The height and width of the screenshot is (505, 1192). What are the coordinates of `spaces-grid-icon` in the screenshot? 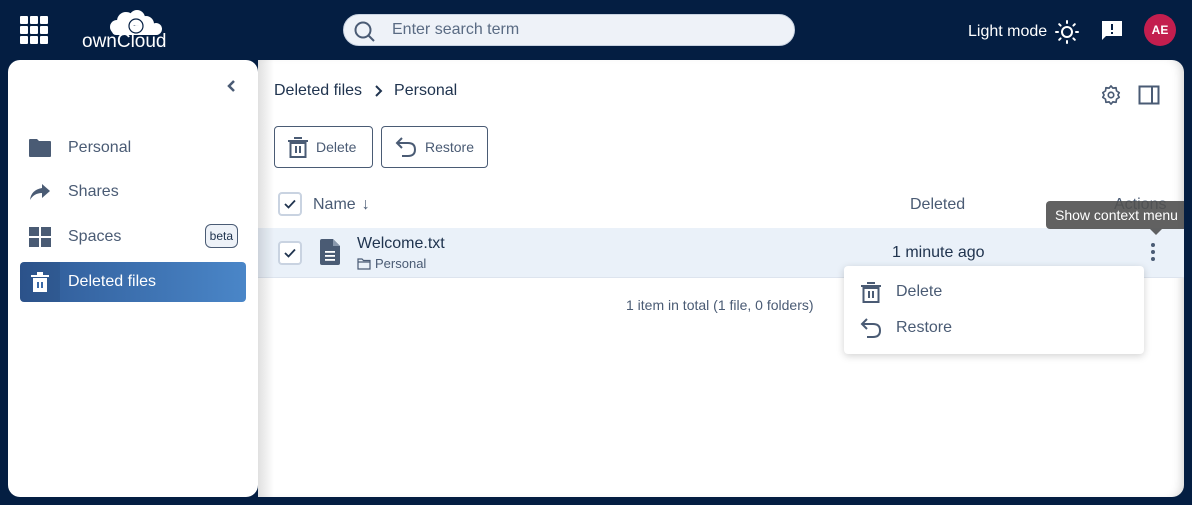 It's located at (40, 237).